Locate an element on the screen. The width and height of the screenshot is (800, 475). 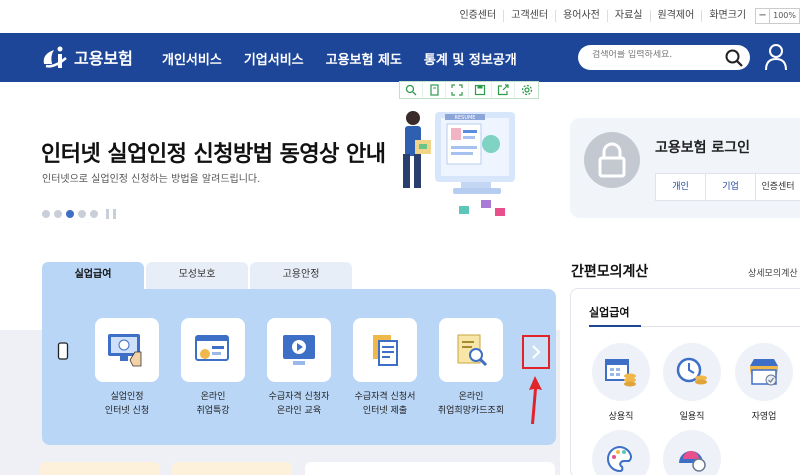
export-tool-icon is located at coordinates (503, 90).